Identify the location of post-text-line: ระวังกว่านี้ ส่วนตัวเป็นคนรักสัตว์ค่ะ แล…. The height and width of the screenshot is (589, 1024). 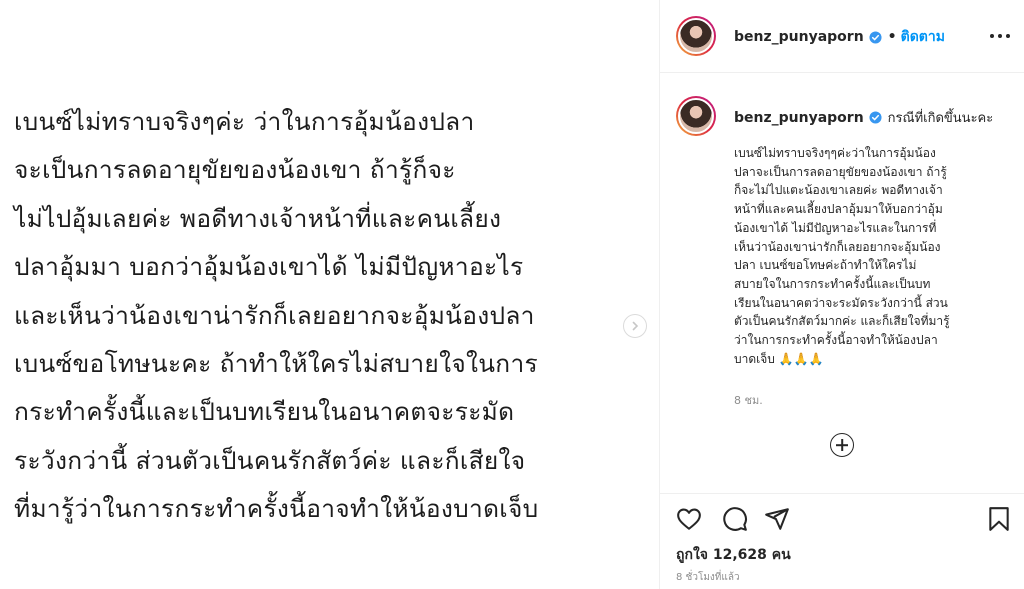
(270, 460).